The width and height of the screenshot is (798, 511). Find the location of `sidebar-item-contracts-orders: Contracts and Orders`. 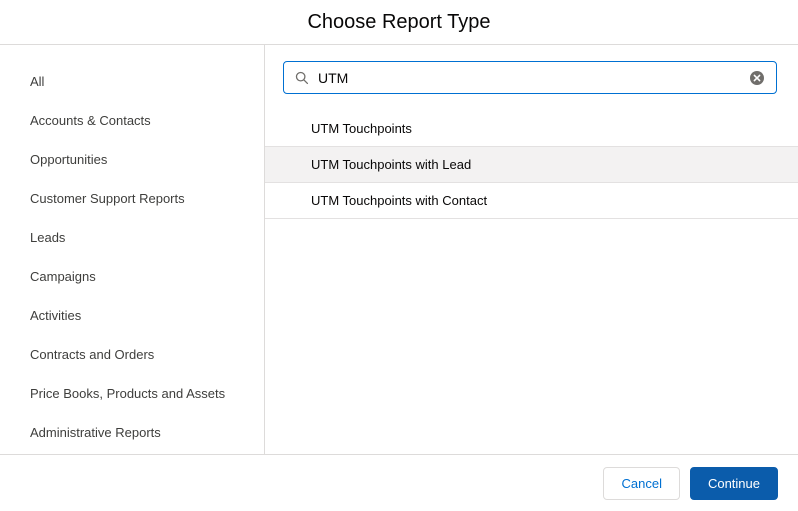

sidebar-item-contracts-orders: Contracts and Orders is located at coordinates (147, 354).